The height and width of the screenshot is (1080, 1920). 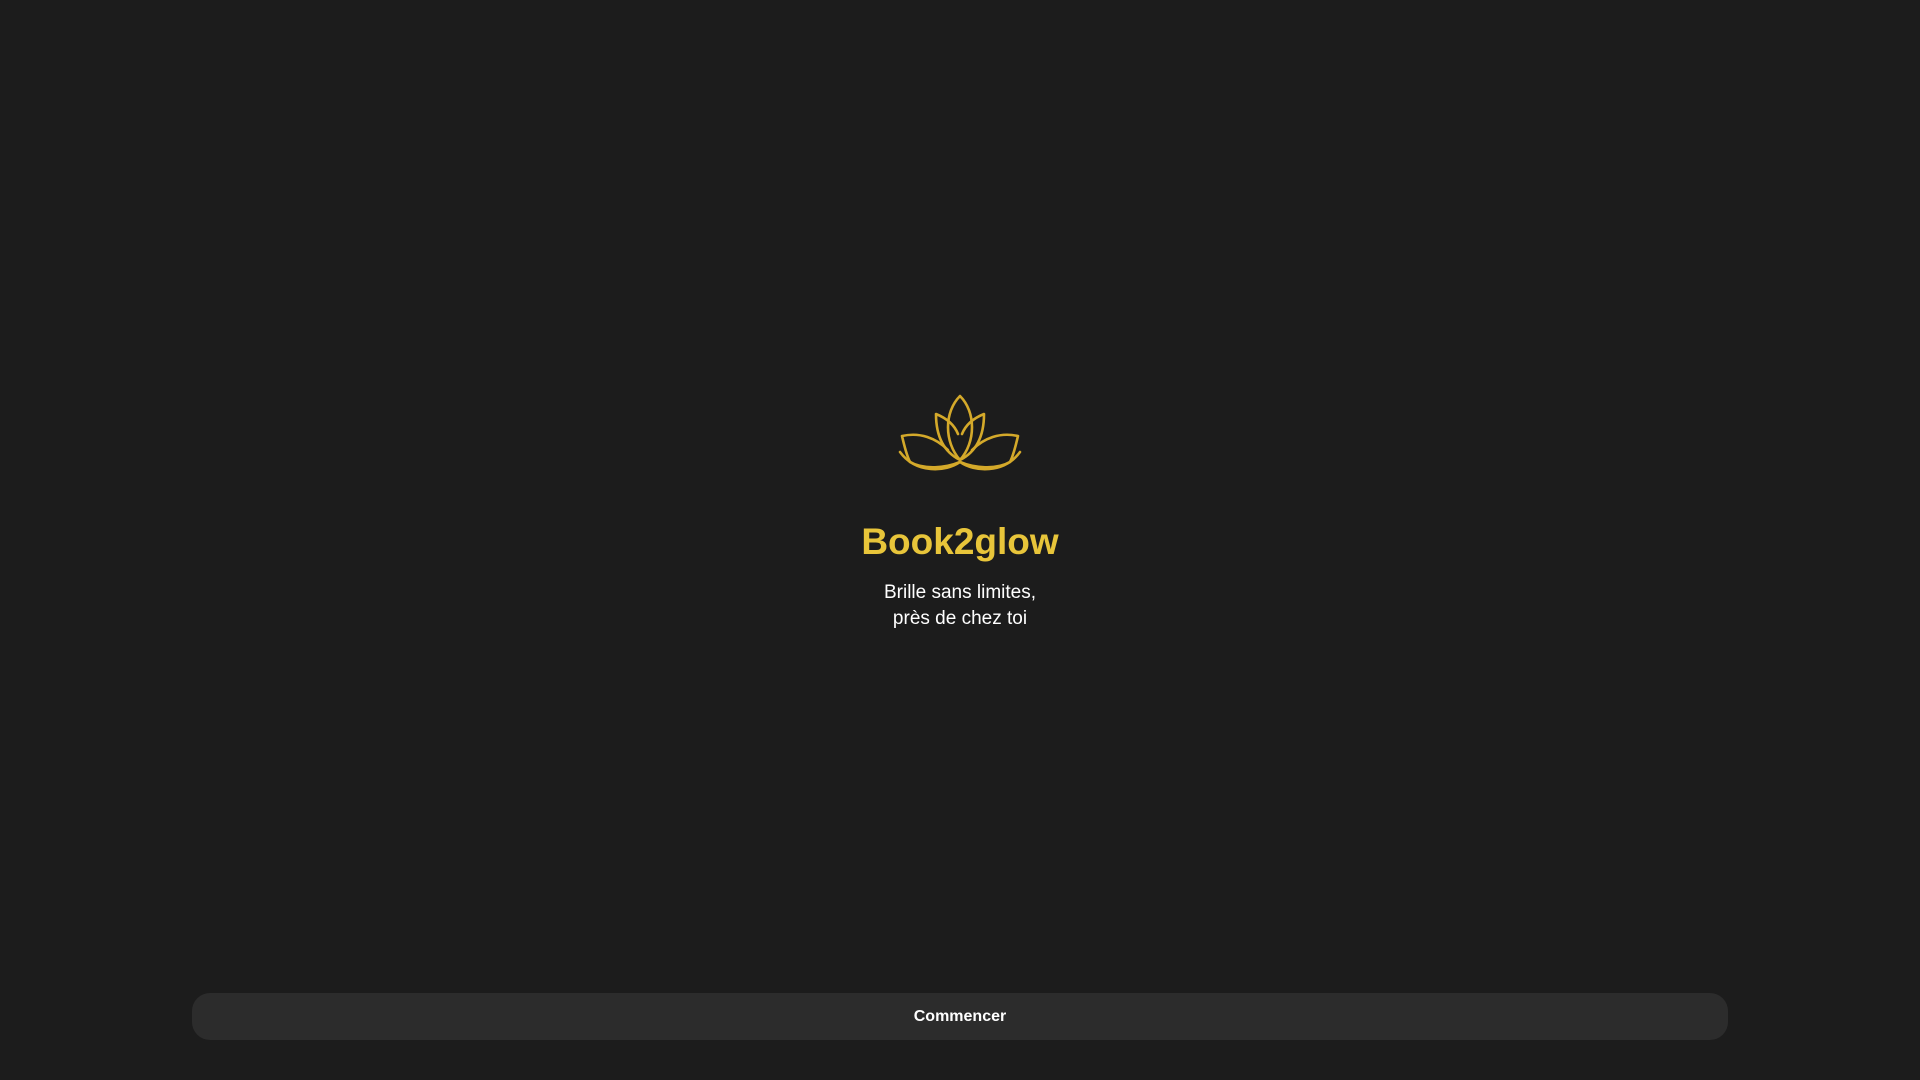 What do you see at coordinates (960, 1016) in the screenshot?
I see `start-button: Commencer` at bounding box center [960, 1016].